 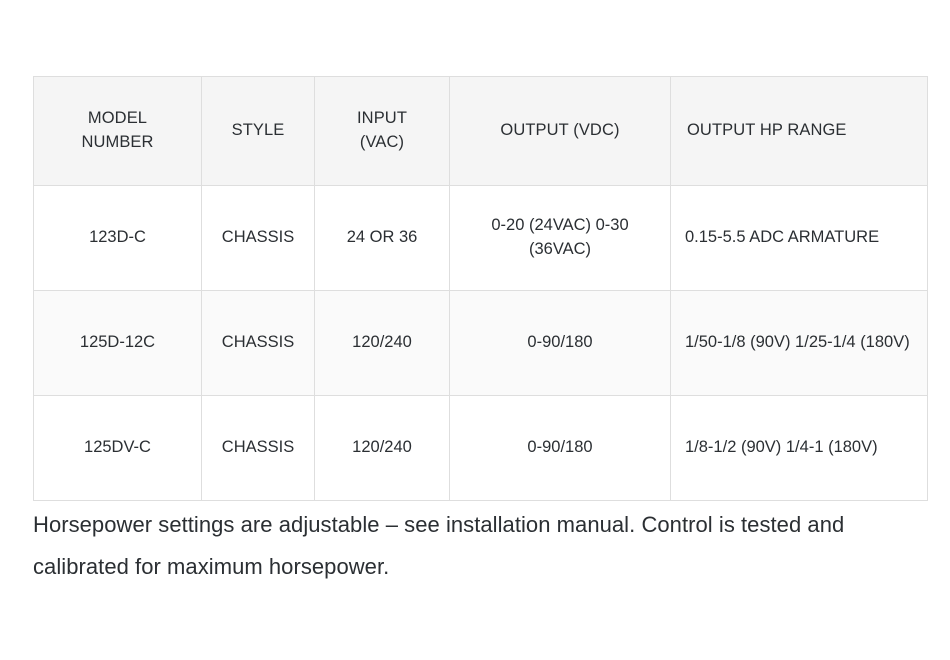 I want to click on cell-output-hp-range: 1/50-1/8 (90V) 1/25-1/4 (180V), so click(x=799, y=343).